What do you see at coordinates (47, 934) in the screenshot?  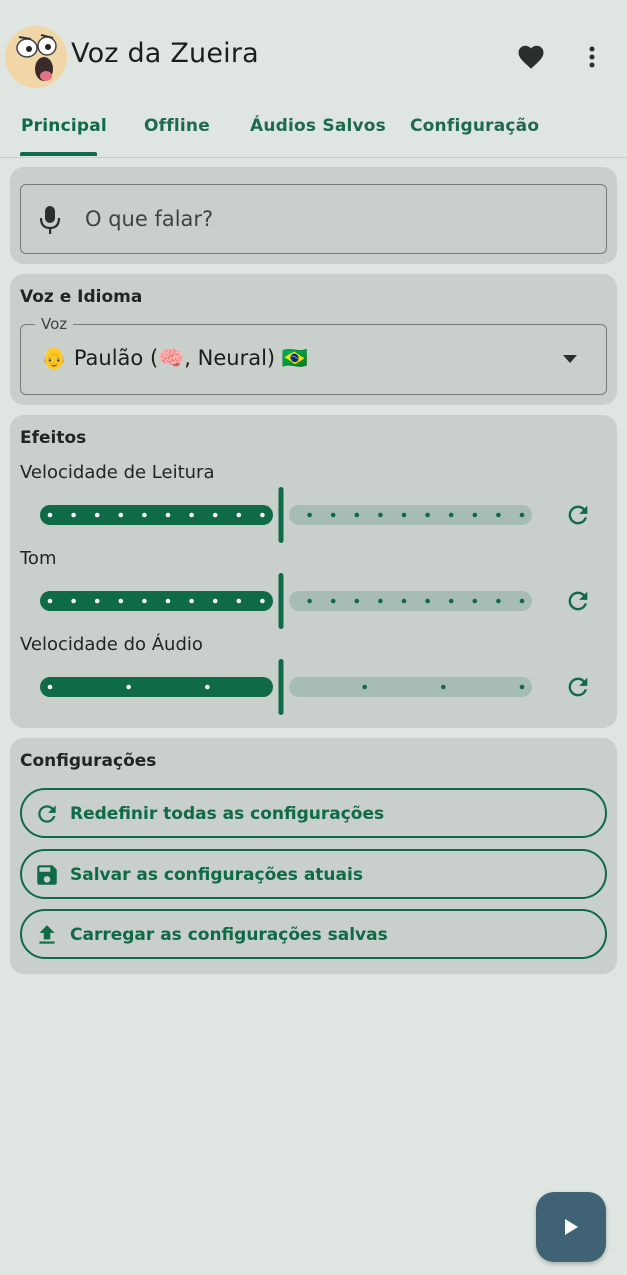 I see `upload-icon` at bounding box center [47, 934].